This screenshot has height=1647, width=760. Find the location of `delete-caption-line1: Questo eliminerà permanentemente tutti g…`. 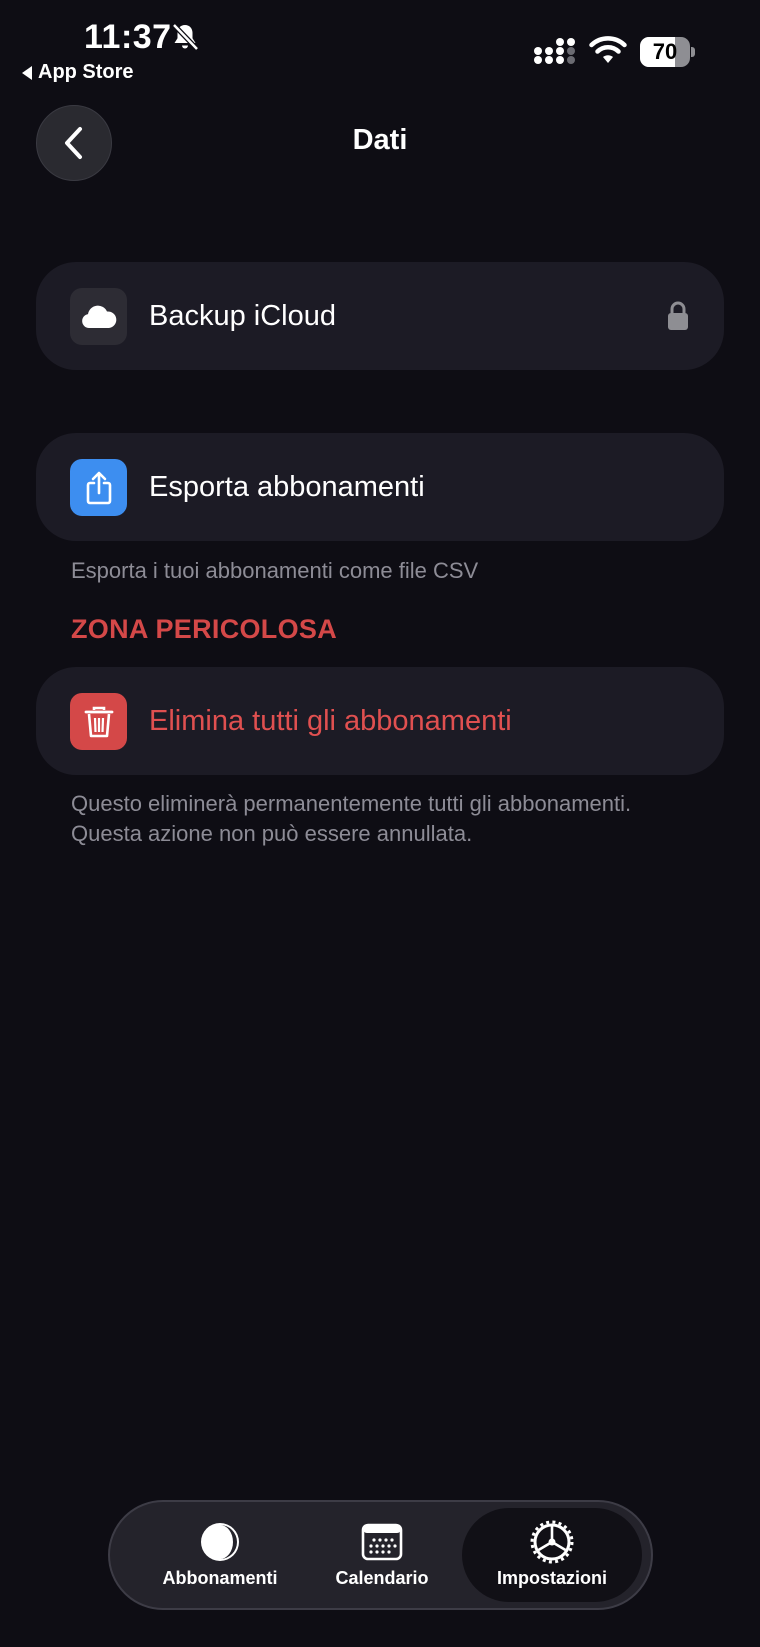

delete-caption-line1: Questo eliminerà permanentemente tutti g… is located at coordinates (351, 803).